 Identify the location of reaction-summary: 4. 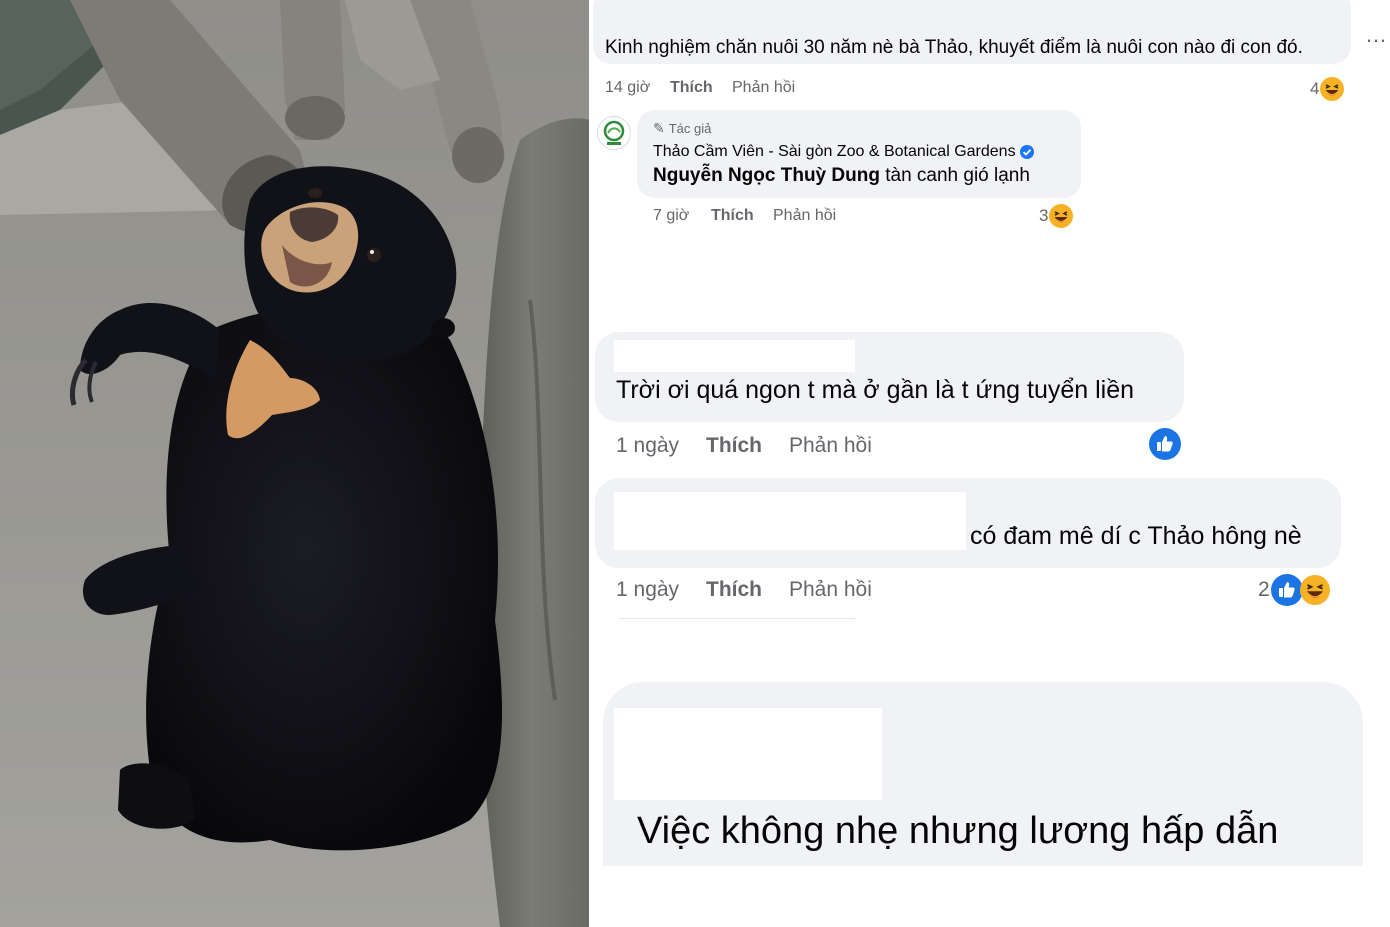
(1327, 89).